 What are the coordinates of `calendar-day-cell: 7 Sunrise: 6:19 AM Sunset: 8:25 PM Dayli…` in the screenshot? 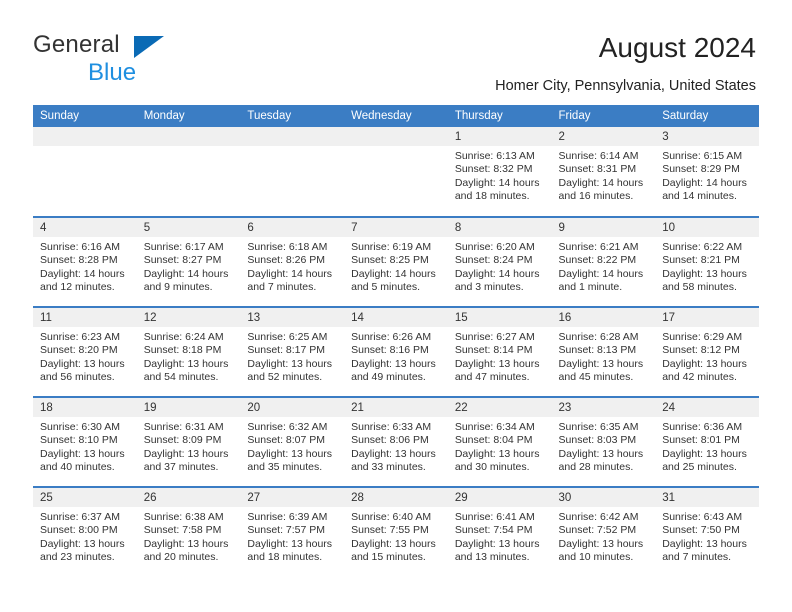 It's located at (396, 261).